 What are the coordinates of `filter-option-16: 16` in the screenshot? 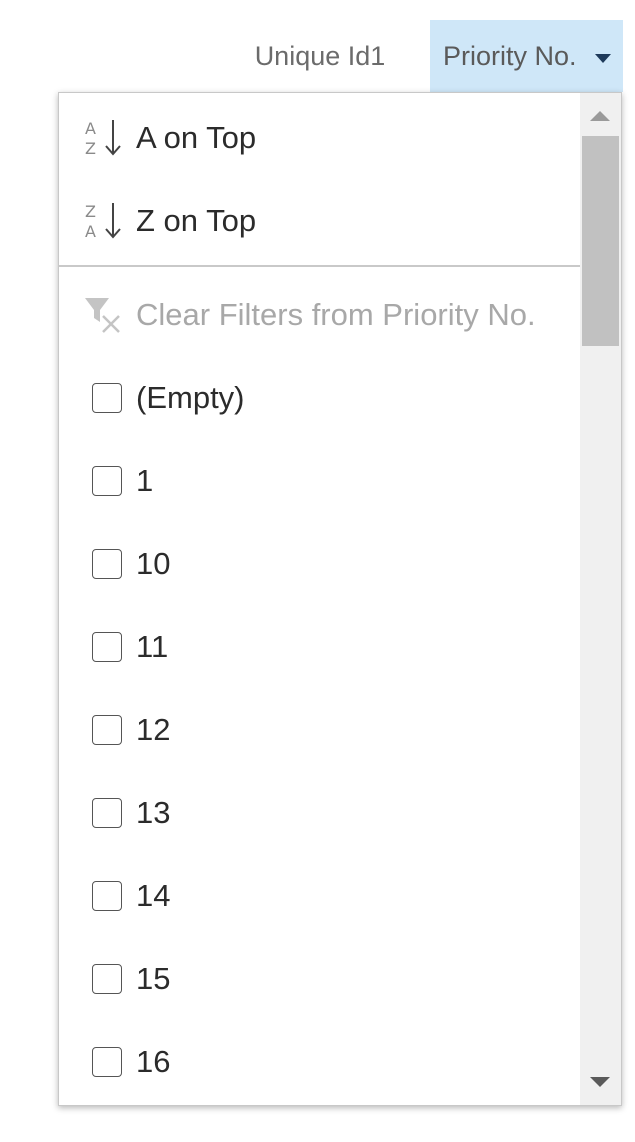 It's located at (319, 1062).